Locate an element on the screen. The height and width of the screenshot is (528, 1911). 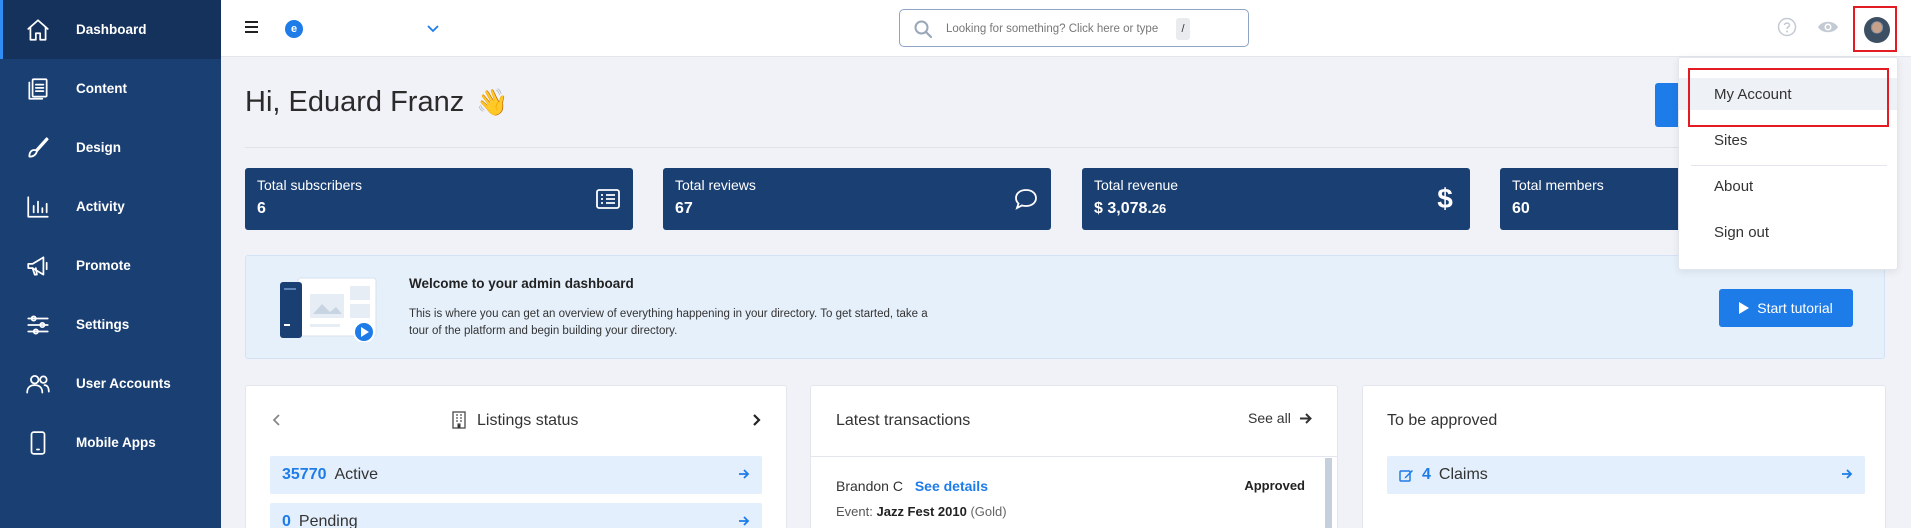
stat-label: Total subscribers is located at coordinates (310, 185).